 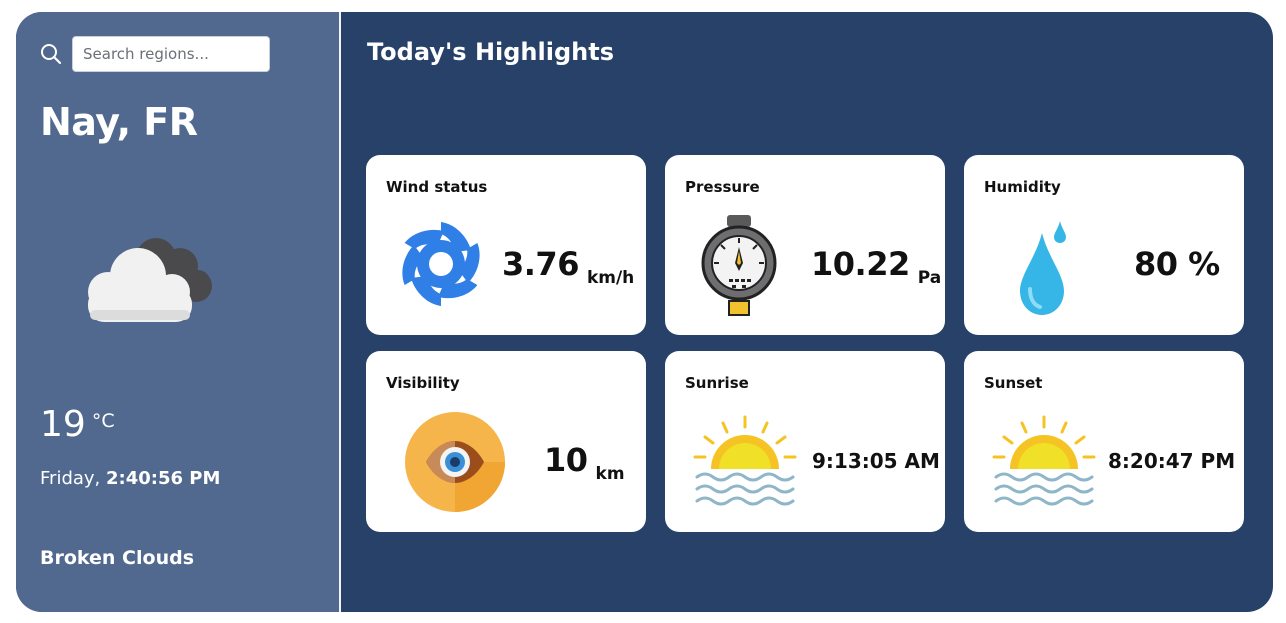 What do you see at coordinates (1022, 187) in the screenshot?
I see `card-title: Humidity` at bounding box center [1022, 187].